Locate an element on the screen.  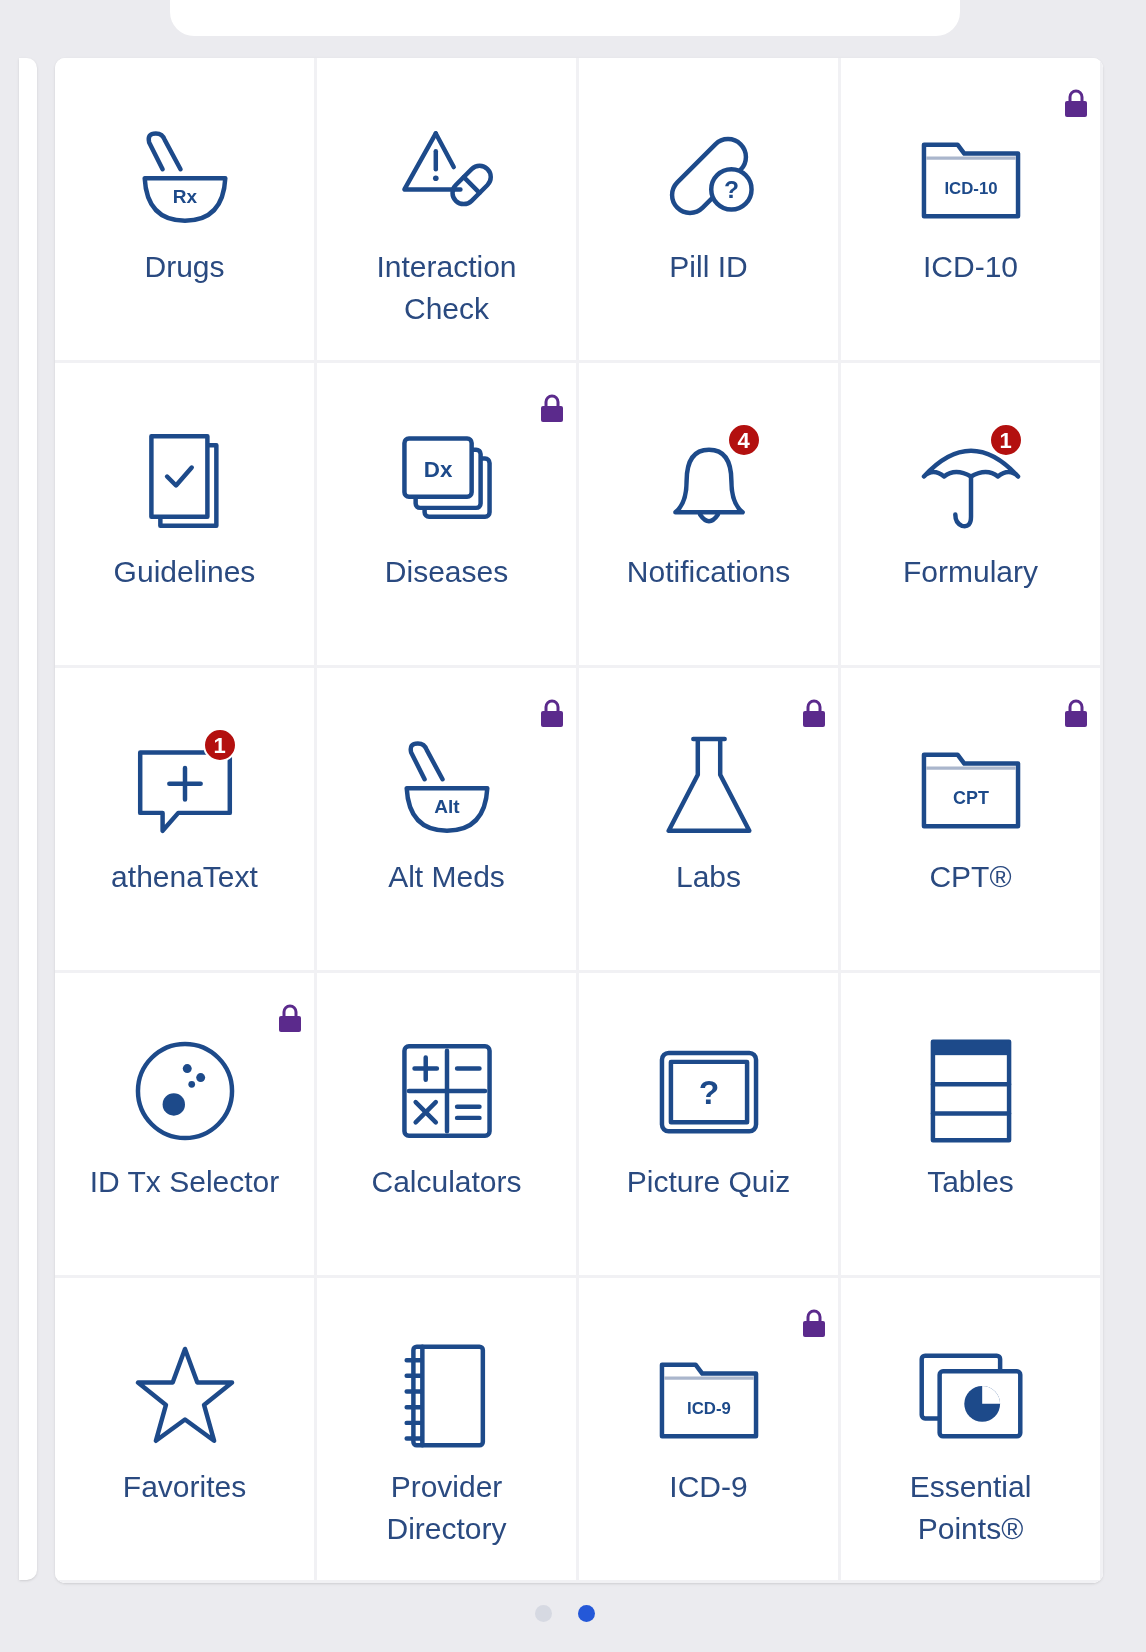
tile-label: Guidelines is located at coordinates (184, 572).